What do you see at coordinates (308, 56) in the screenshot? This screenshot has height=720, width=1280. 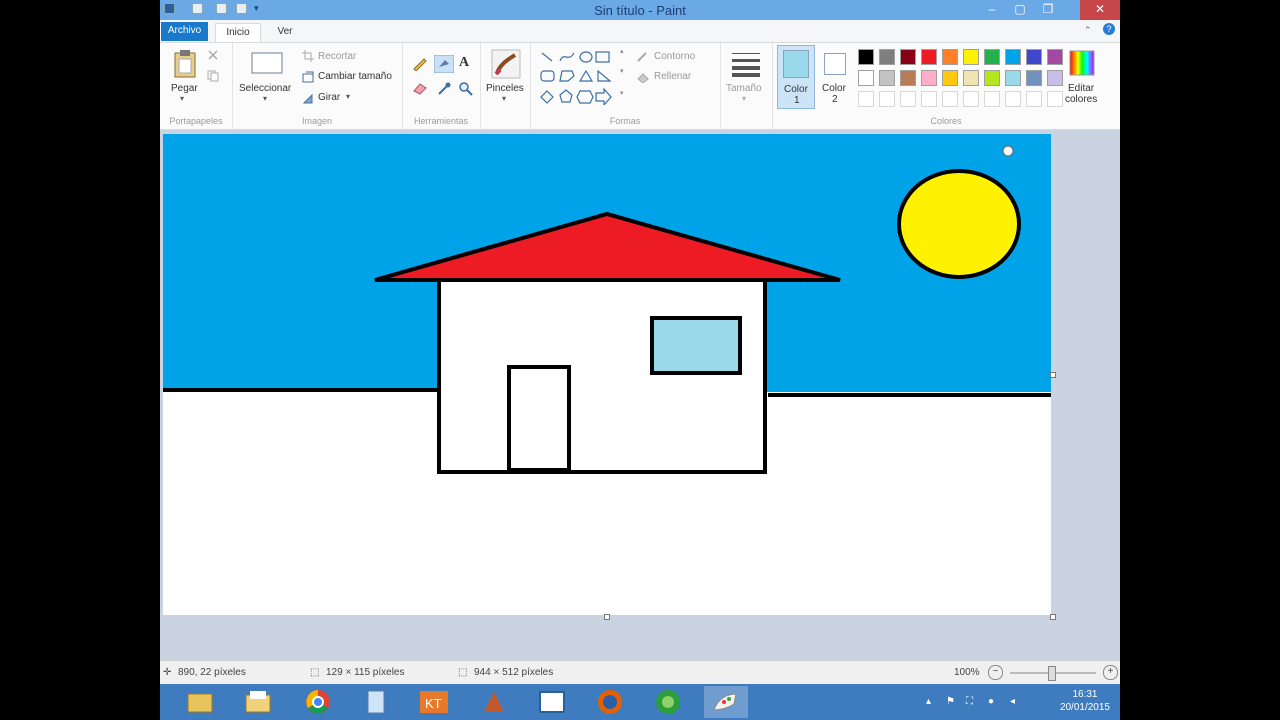 I see `crop-icon` at bounding box center [308, 56].